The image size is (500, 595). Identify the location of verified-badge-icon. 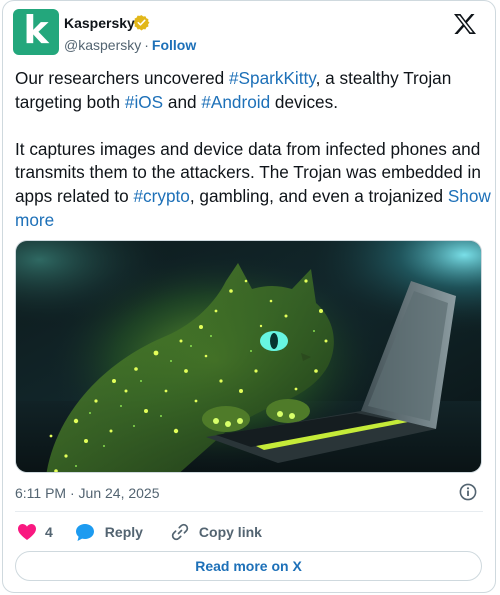
(141, 23).